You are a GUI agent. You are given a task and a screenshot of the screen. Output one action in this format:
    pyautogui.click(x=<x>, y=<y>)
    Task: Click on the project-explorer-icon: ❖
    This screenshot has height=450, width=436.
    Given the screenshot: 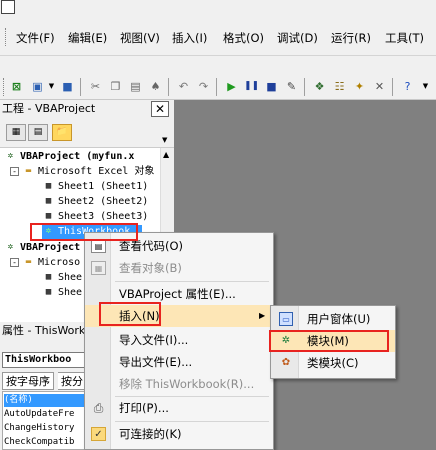 What is the action you would take?
    pyautogui.click(x=319, y=86)
    